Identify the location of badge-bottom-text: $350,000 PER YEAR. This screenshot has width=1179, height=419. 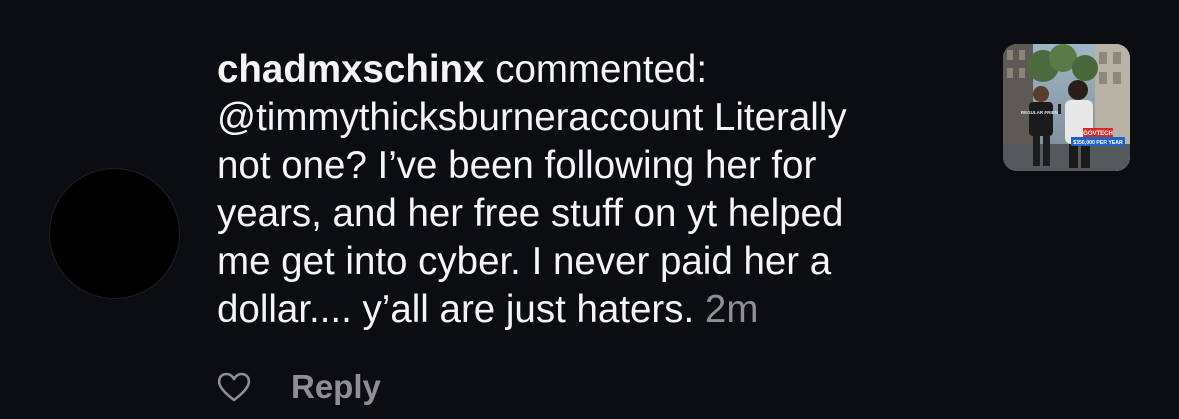
(1098, 143).